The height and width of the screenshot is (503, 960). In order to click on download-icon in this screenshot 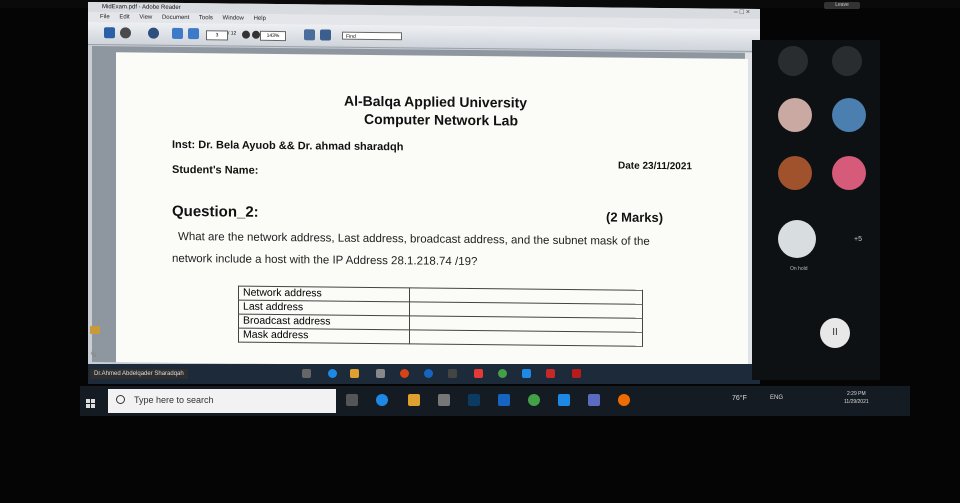, I will do `click(478, 373)`.